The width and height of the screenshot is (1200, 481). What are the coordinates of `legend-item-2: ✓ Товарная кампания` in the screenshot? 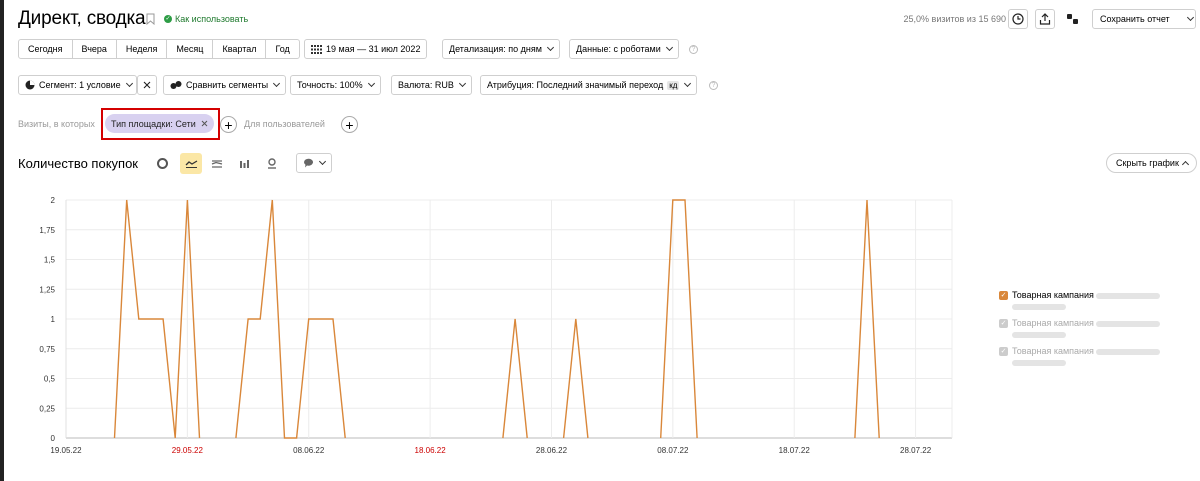 It's located at (1080, 328).